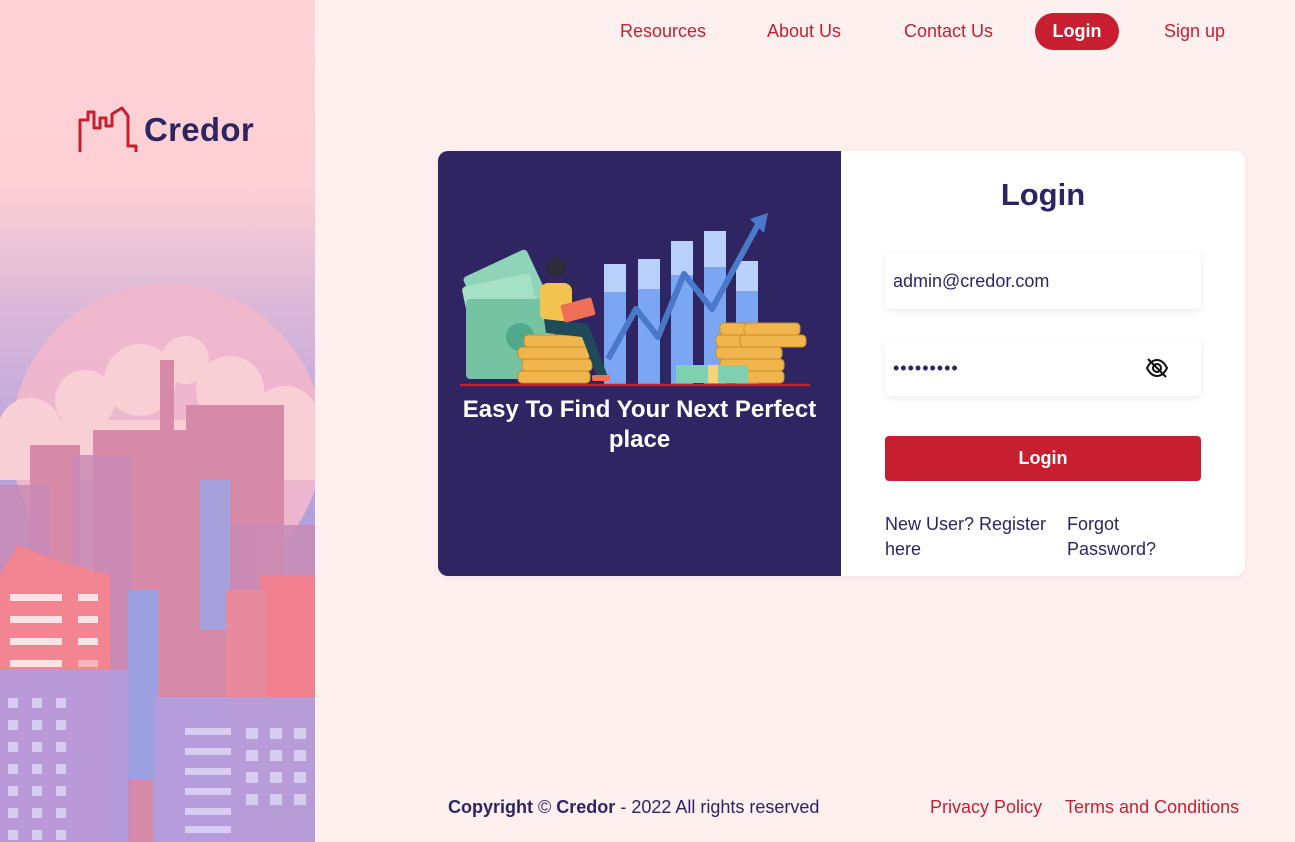 The image size is (1295, 842). I want to click on email-field, so click(1010, 281).